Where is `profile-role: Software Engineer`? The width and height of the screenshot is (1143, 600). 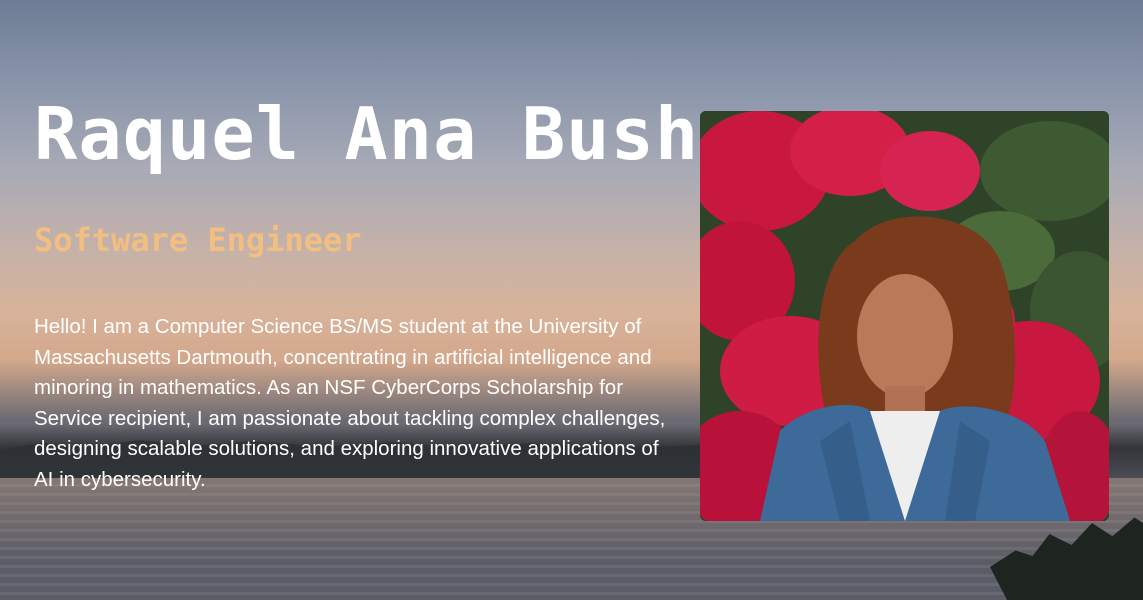 profile-role: Software Engineer is located at coordinates (198, 240).